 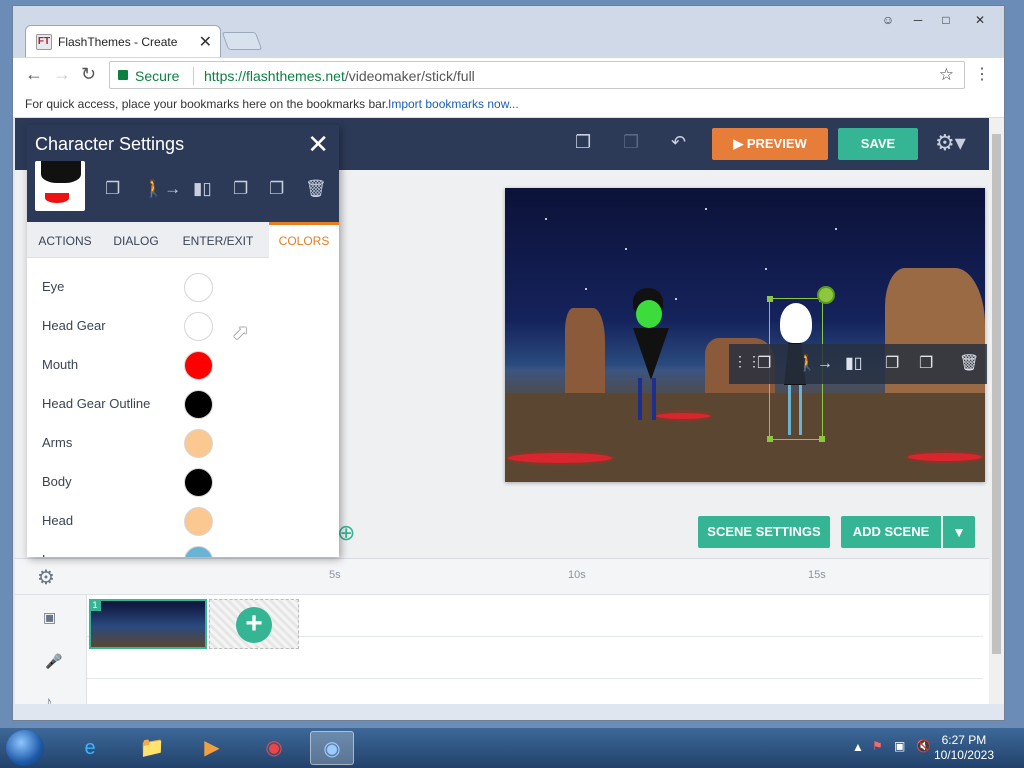 I want to click on restore-icon: □, so click(x=946, y=21).